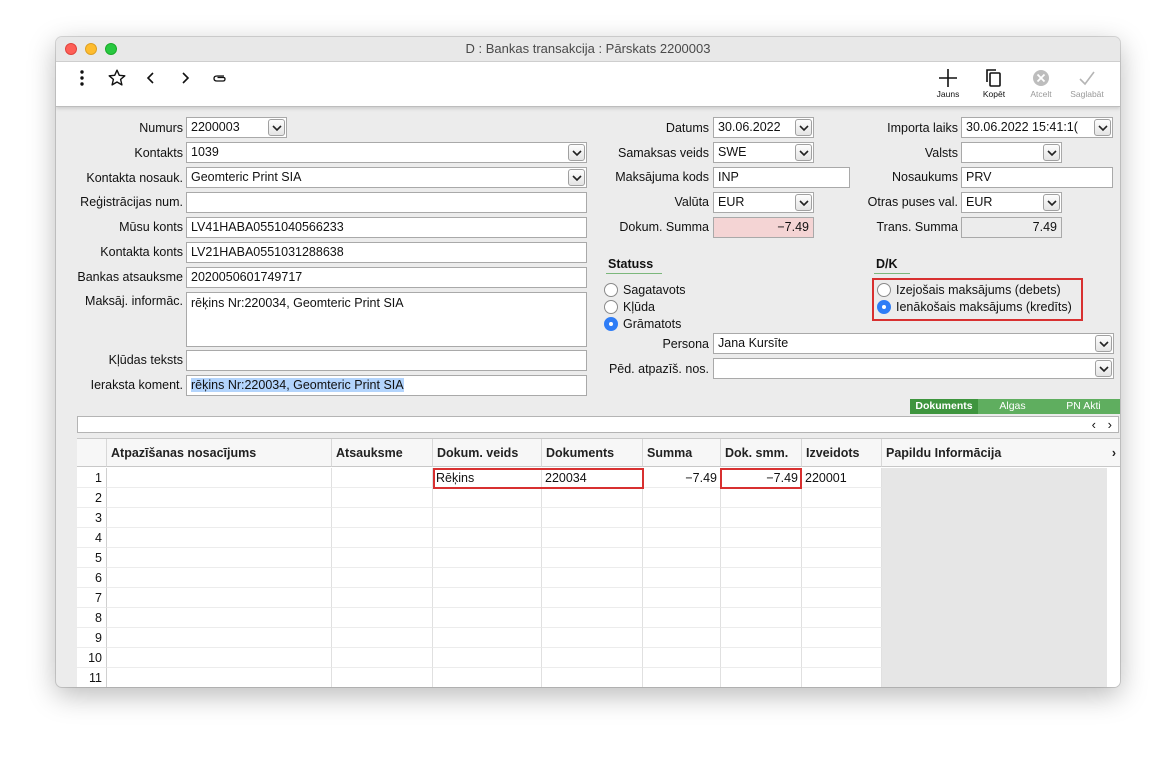  What do you see at coordinates (386, 385) in the screenshot?
I see `ieraksta-koment-field: rēķins Nr:220034, Geomteric Print SIA` at bounding box center [386, 385].